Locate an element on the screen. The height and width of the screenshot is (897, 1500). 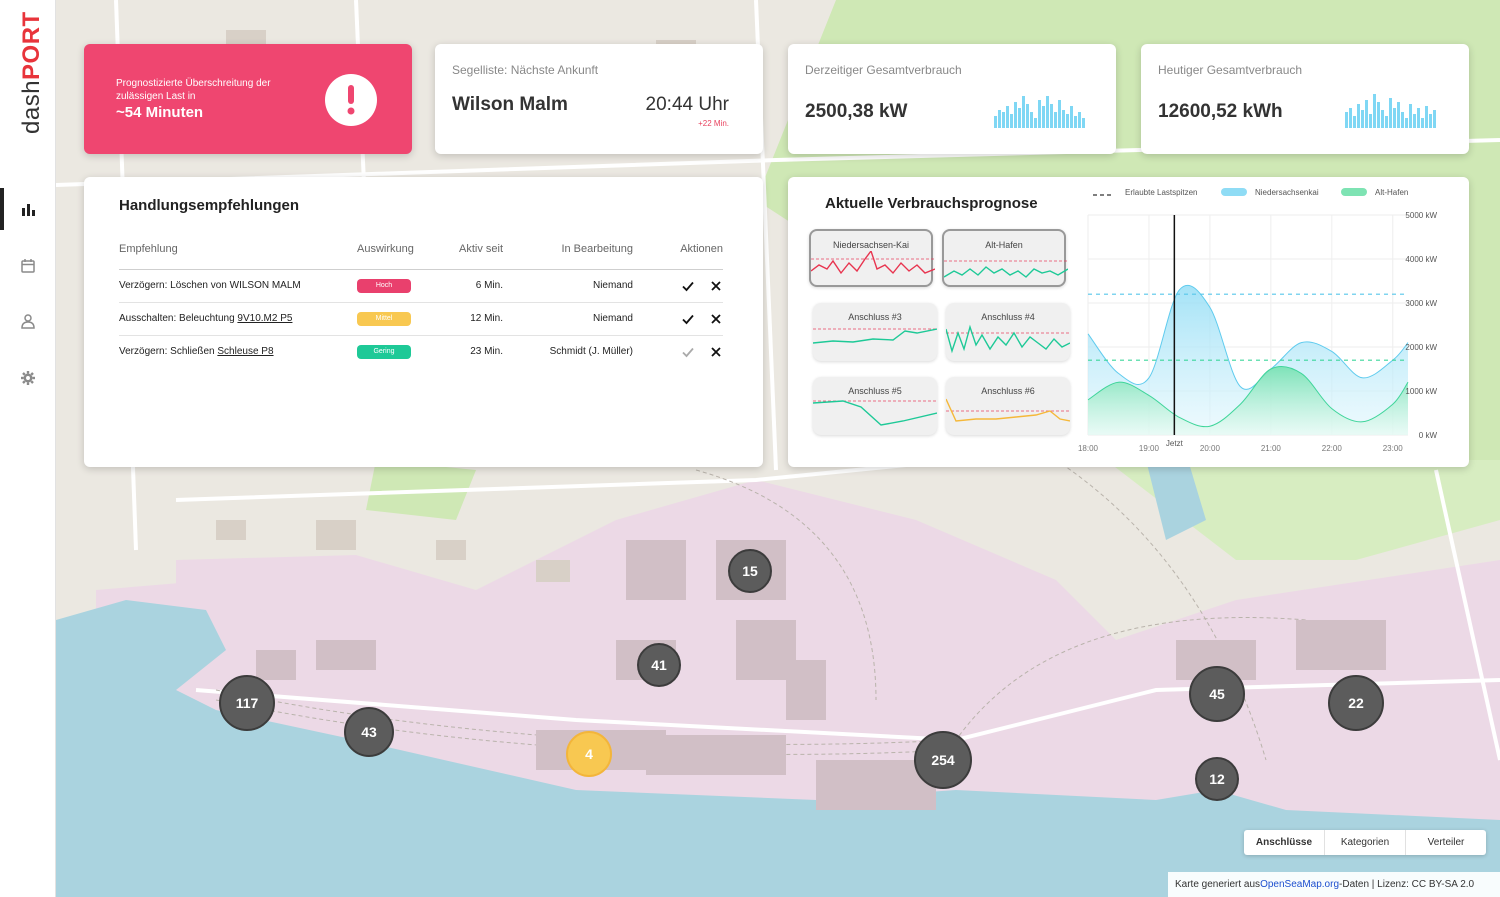
mini-chart-title: Anschluss #5 is located at coordinates (875, 391).